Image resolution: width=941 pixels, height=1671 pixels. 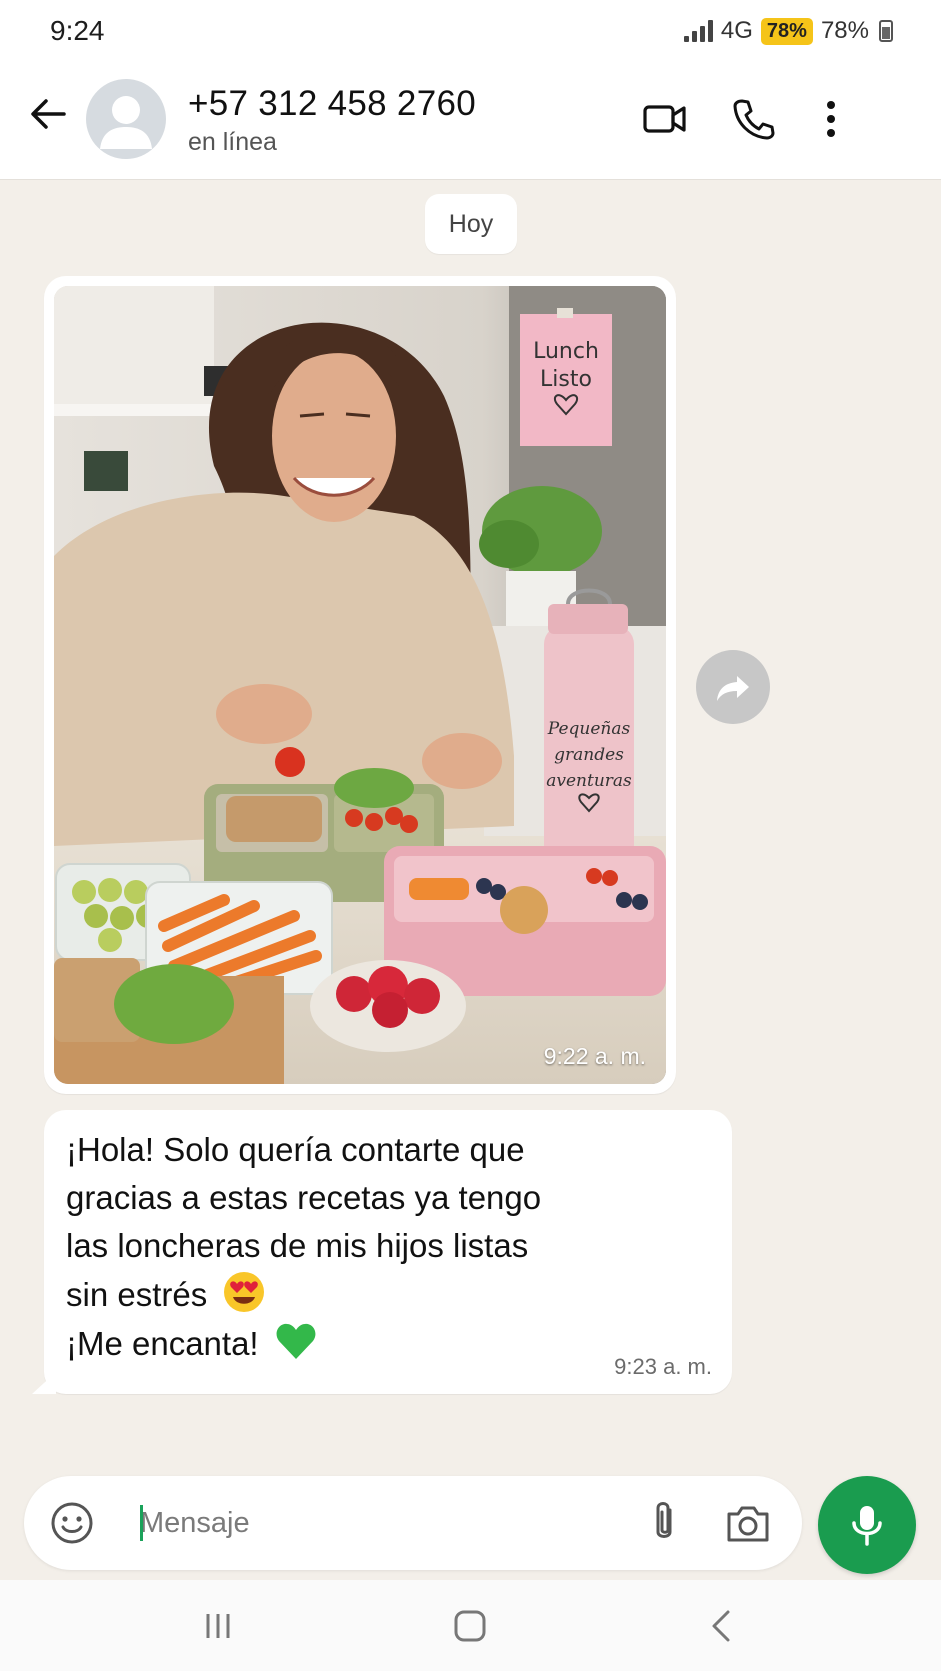 What do you see at coordinates (126, 122) in the screenshot?
I see `default-avatar-icon` at bounding box center [126, 122].